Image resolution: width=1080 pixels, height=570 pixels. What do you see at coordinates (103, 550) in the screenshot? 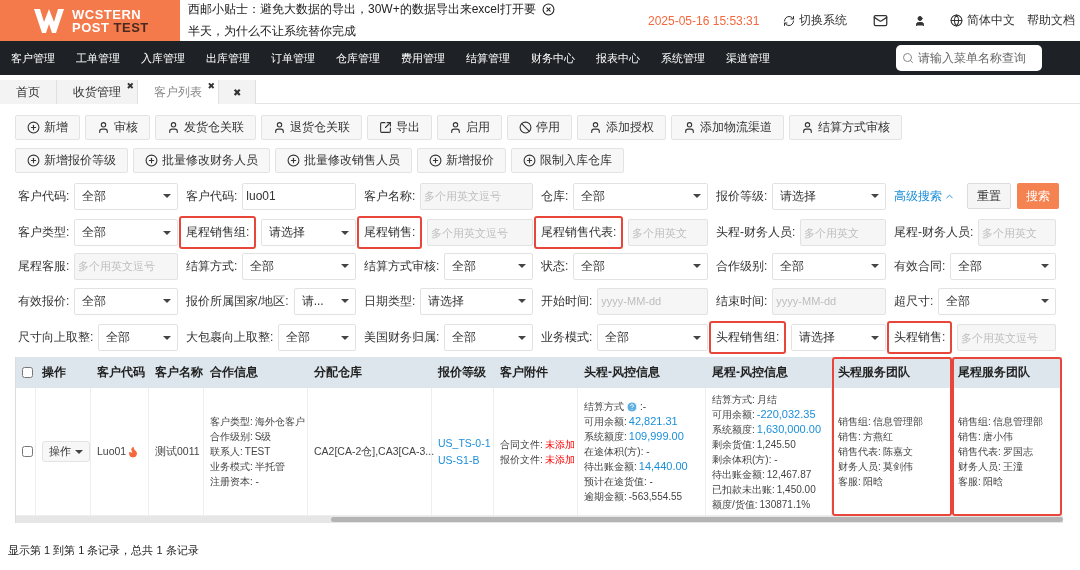
I see `pagination-text: 显示第 1 到第 1 条记录，总共 1 条记录` at bounding box center [103, 550].